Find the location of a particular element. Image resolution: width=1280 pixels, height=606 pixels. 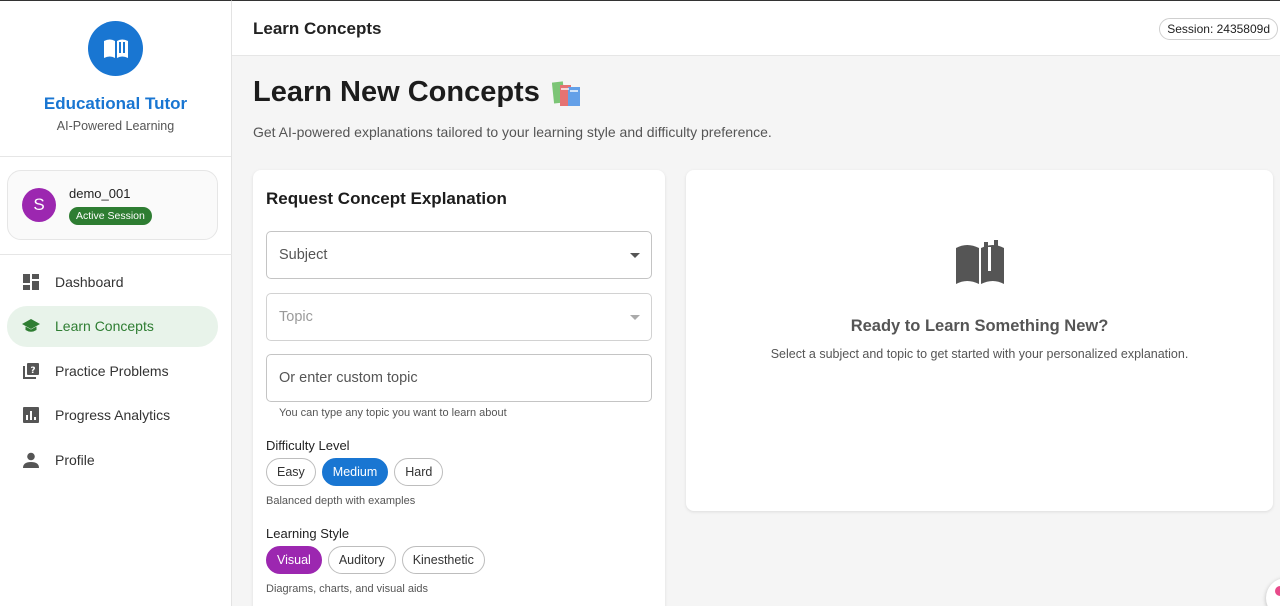

user-name: demo_001 is located at coordinates (100, 193).